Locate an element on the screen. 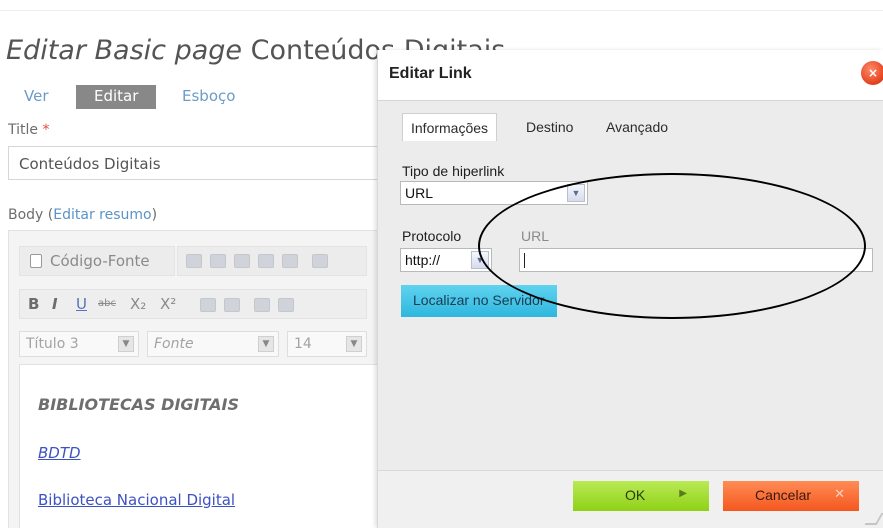 The image size is (883, 528). format-dropdown-icon: ▼ is located at coordinates (126, 344).